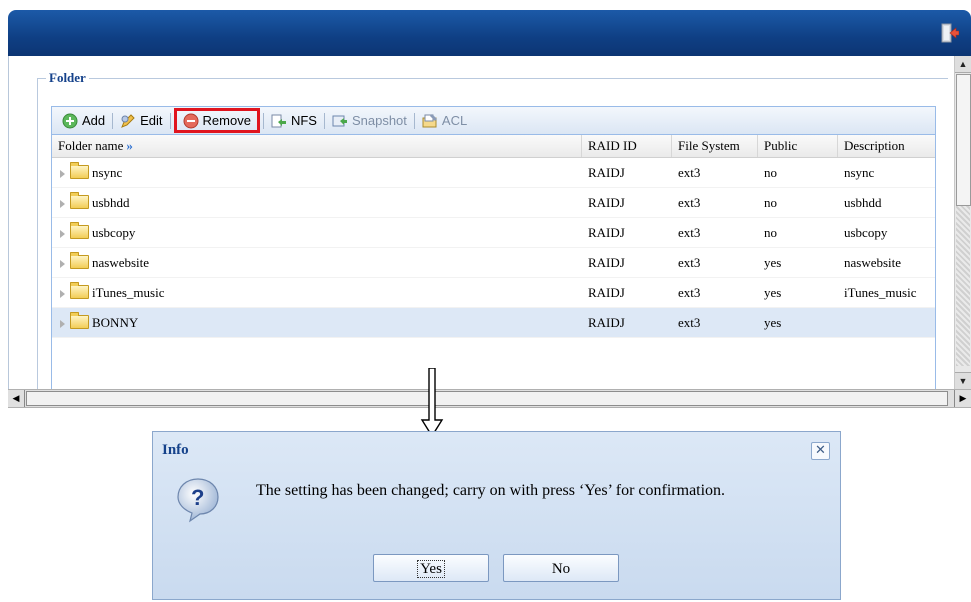 Image resolution: width=971 pixels, height=602 pixels. Describe the element at coordinates (962, 398) in the screenshot. I see `scroll-right-arrow-icon: ▶` at that location.